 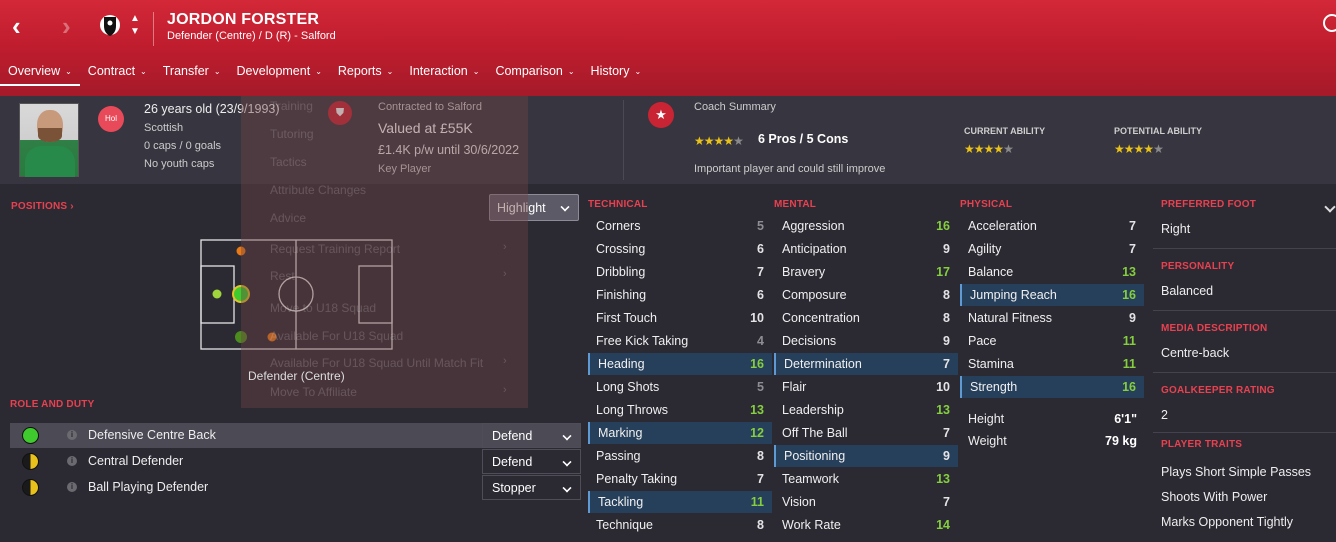 I want to click on attribute-name: Concentration, so click(x=821, y=318).